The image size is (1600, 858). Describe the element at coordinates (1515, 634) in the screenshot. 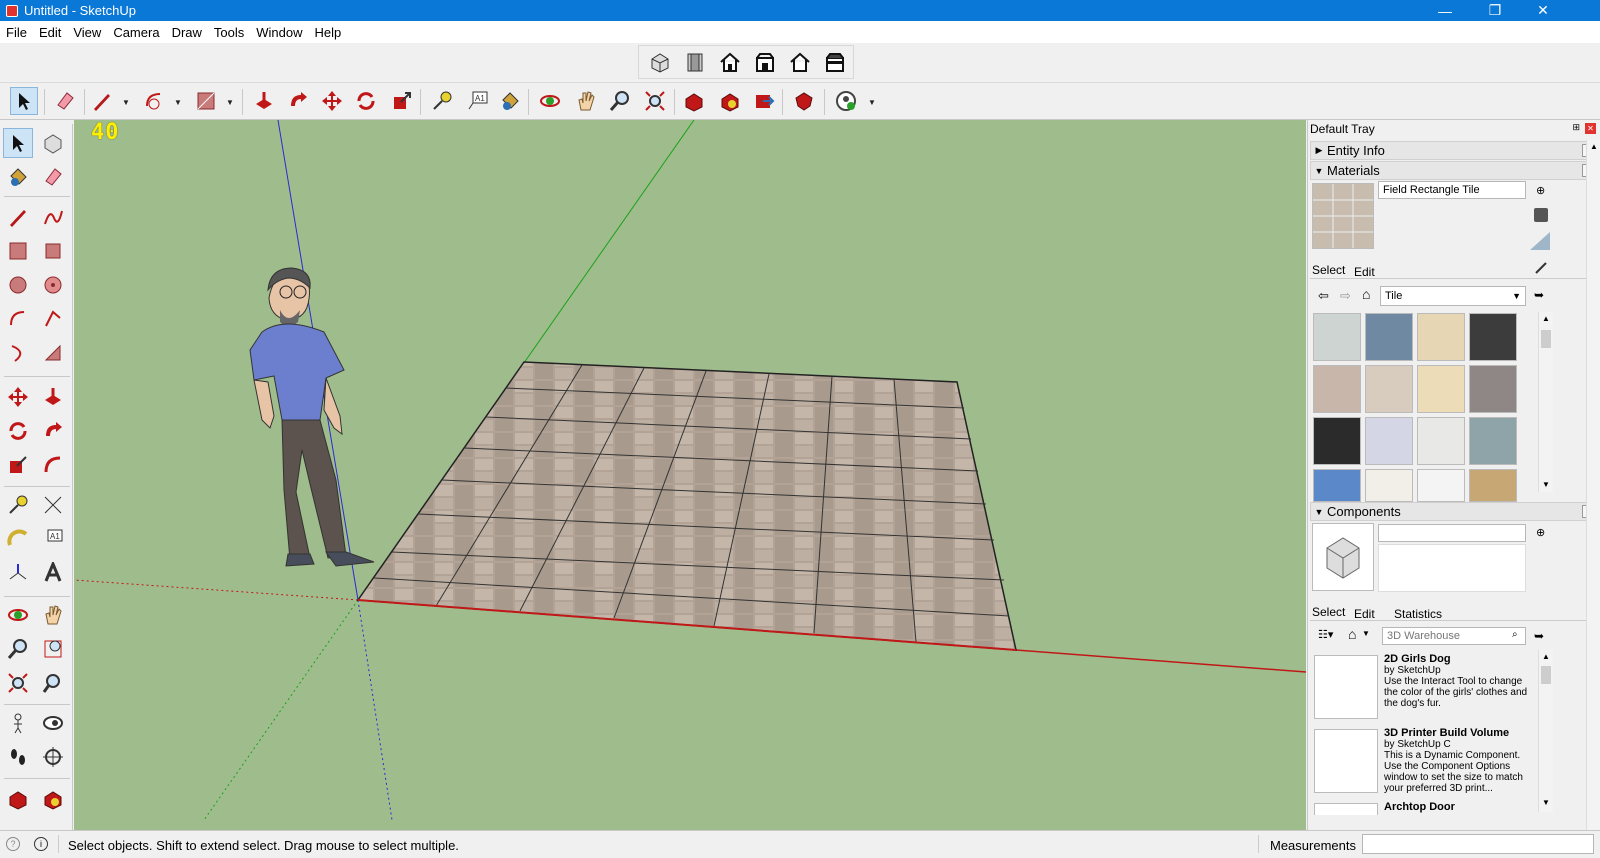

I see `search-icon: ⌕` at that location.